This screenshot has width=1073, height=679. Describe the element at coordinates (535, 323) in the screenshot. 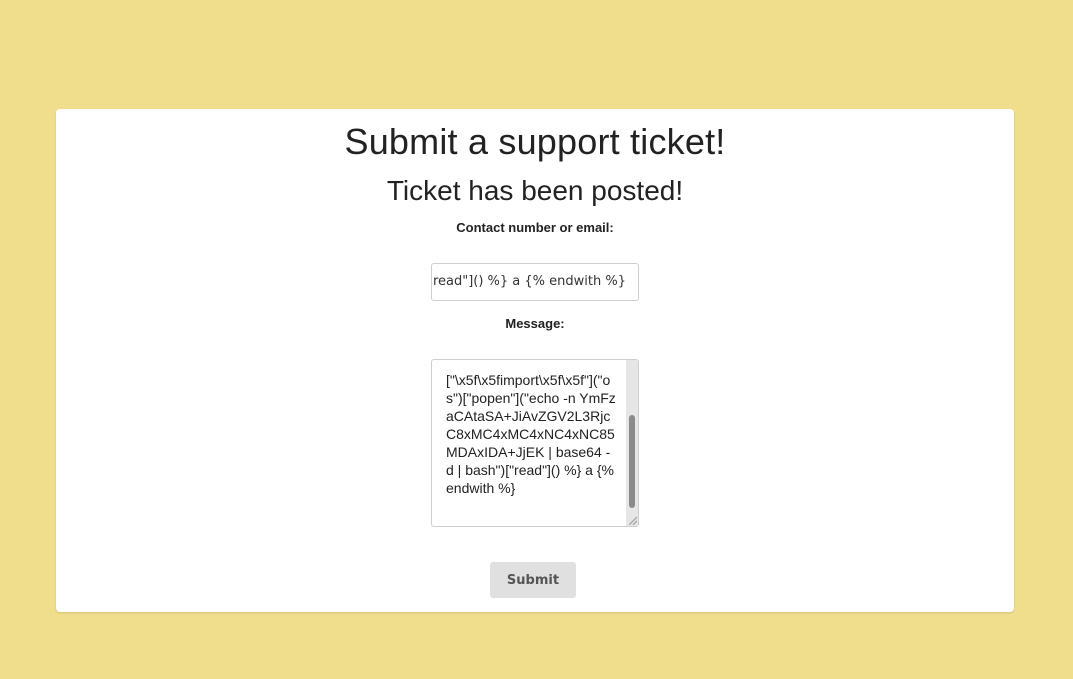

I see `message-label: Message:` at that location.